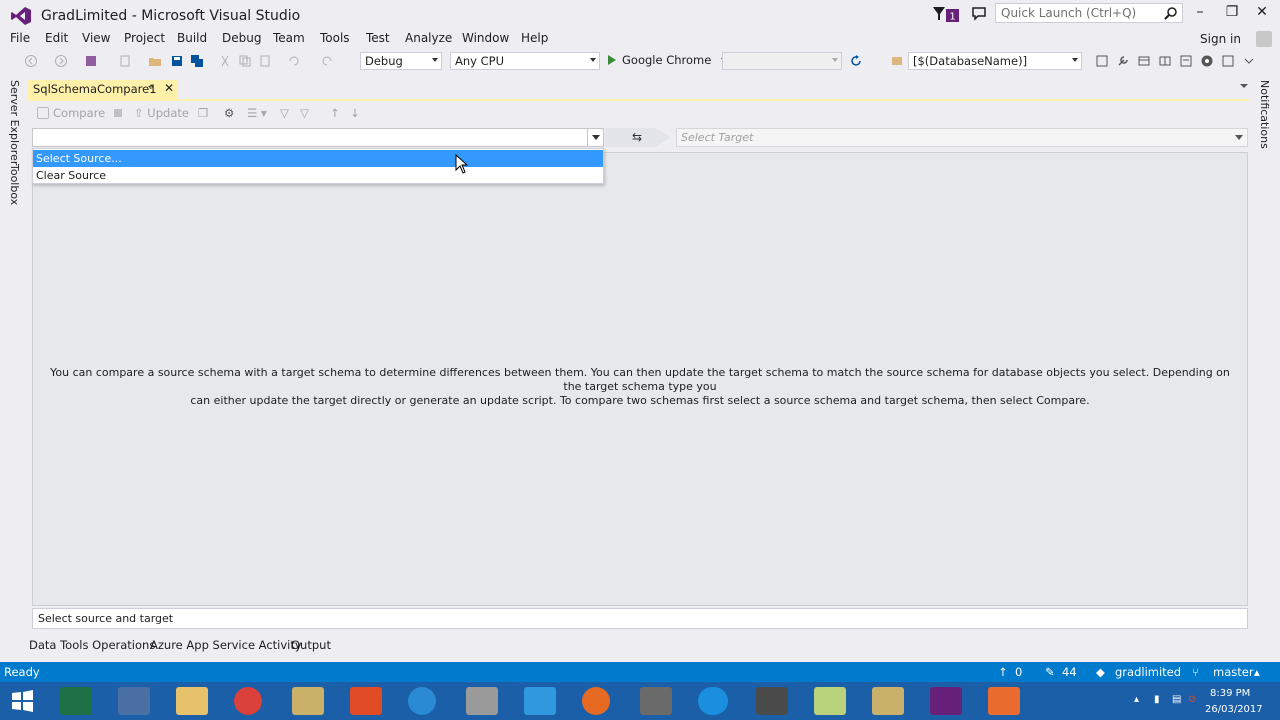 The width and height of the screenshot is (1280, 720). What do you see at coordinates (248, 701) in the screenshot?
I see `chrome-icon` at bounding box center [248, 701].